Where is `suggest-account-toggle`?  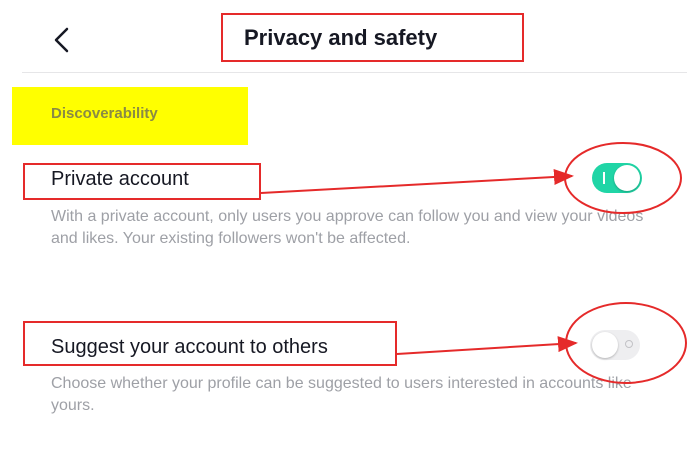 suggest-account-toggle is located at coordinates (615, 345).